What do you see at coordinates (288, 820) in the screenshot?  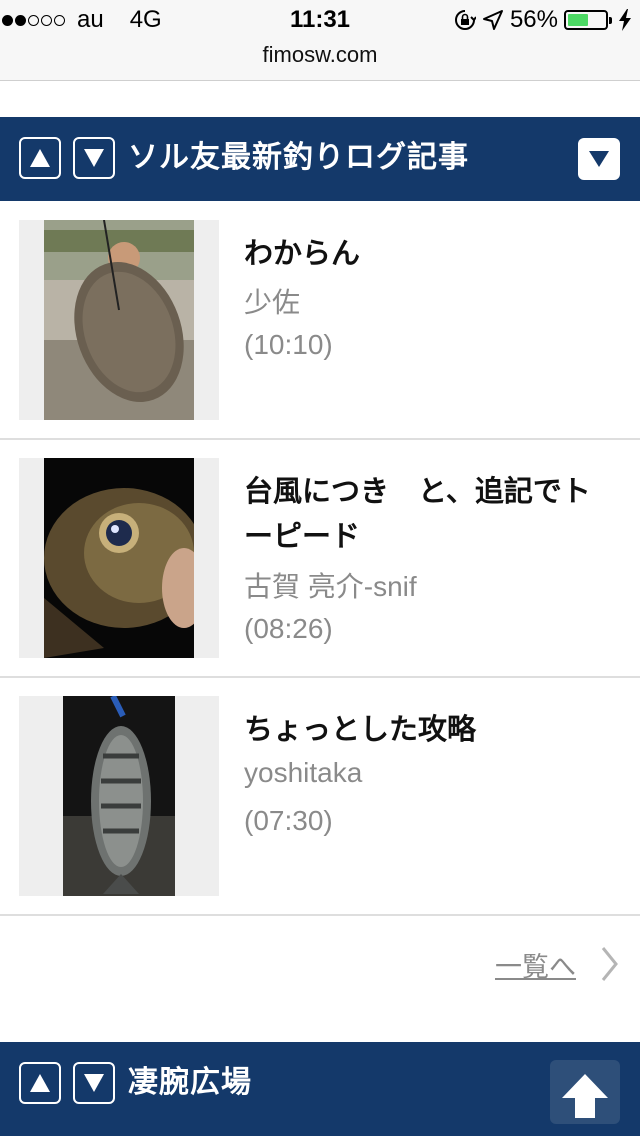 I see `article-time: (07:30)` at bounding box center [288, 820].